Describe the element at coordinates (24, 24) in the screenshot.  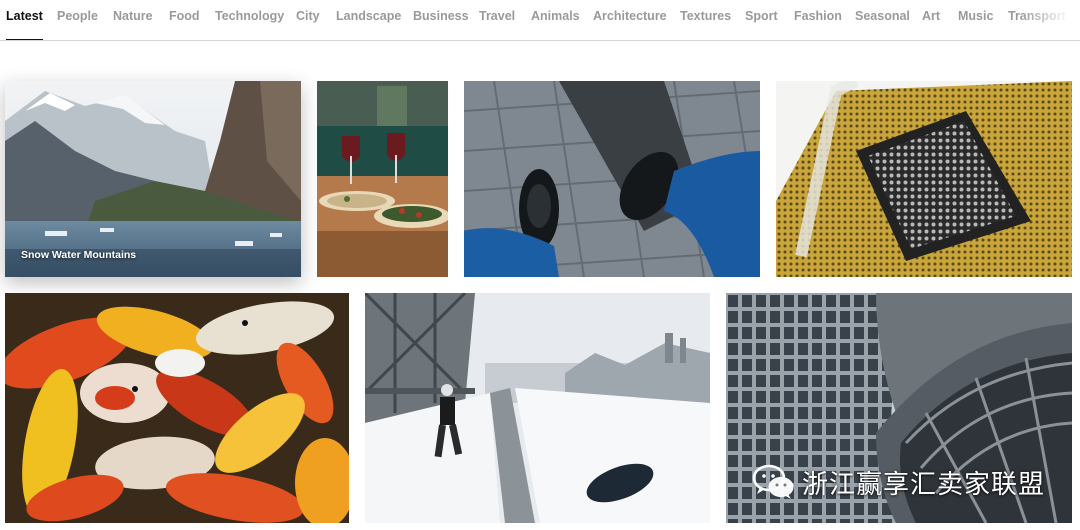
I see `tab-latest: Latest` at that location.